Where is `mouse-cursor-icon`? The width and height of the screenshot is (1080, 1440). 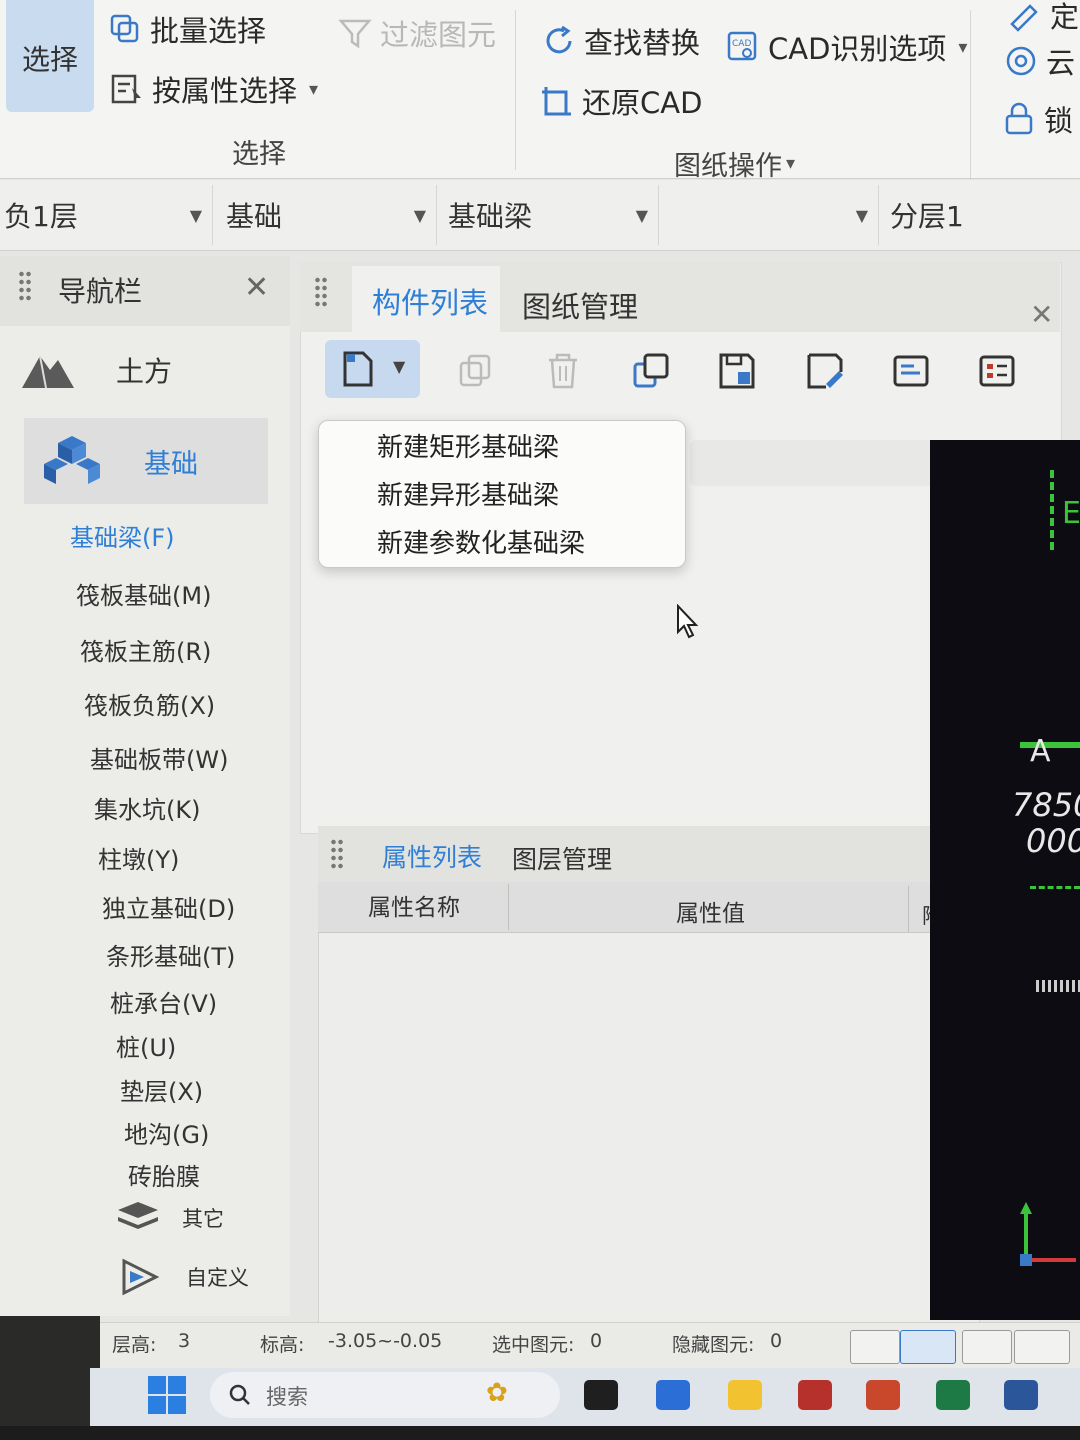
mouse-cursor-icon is located at coordinates (688, 621).